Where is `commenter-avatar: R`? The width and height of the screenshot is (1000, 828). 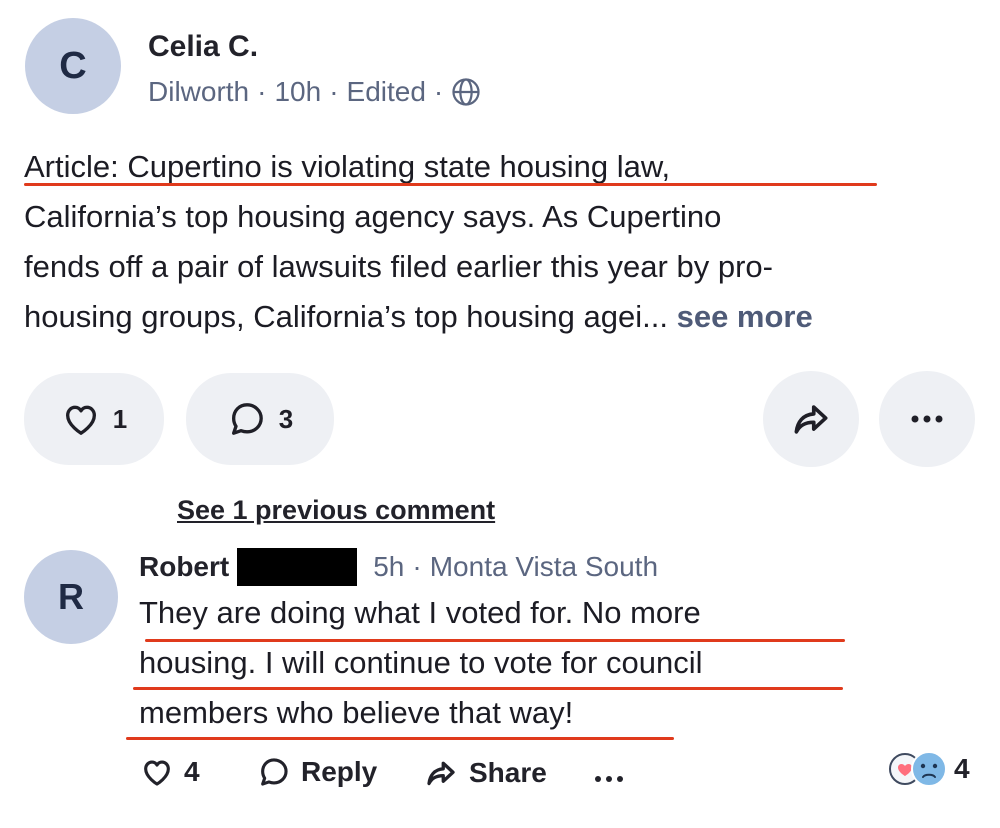
commenter-avatar: R is located at coordinates (71, 597).